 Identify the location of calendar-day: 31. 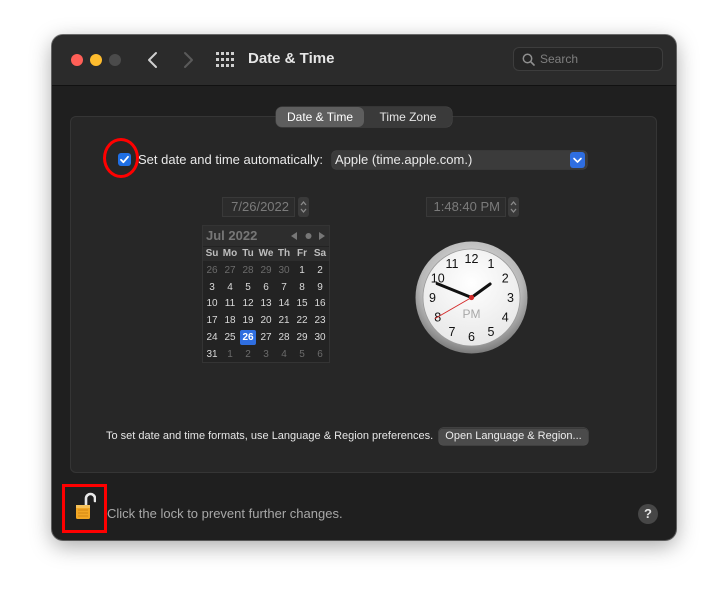
(212, 354).